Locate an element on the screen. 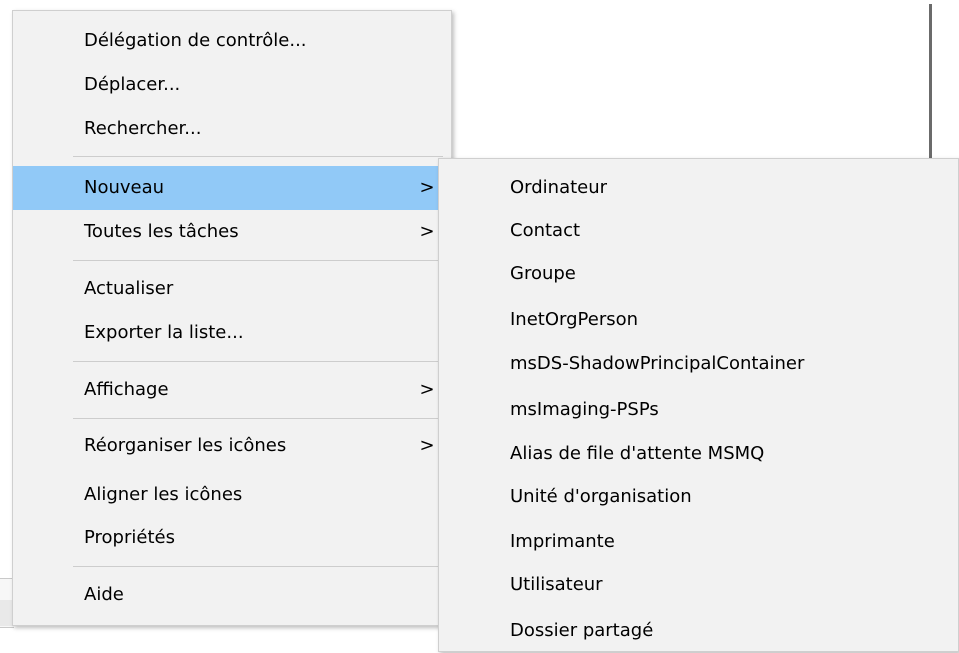  submenu-item-label: msImaging-PSPs is located at coordinates (584, 409).